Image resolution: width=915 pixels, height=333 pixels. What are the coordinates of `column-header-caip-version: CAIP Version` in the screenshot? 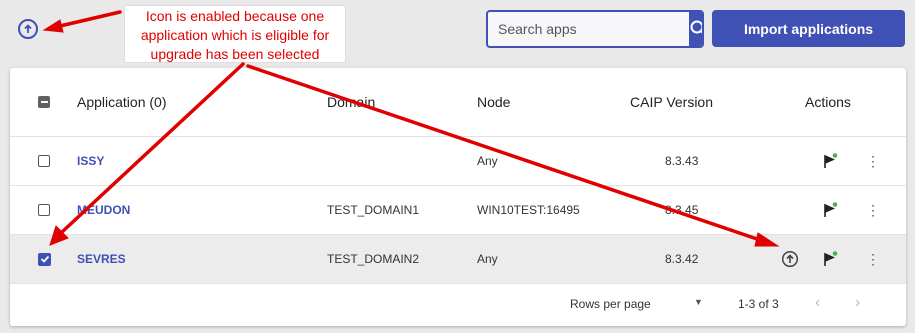 It's located at (671, 102).